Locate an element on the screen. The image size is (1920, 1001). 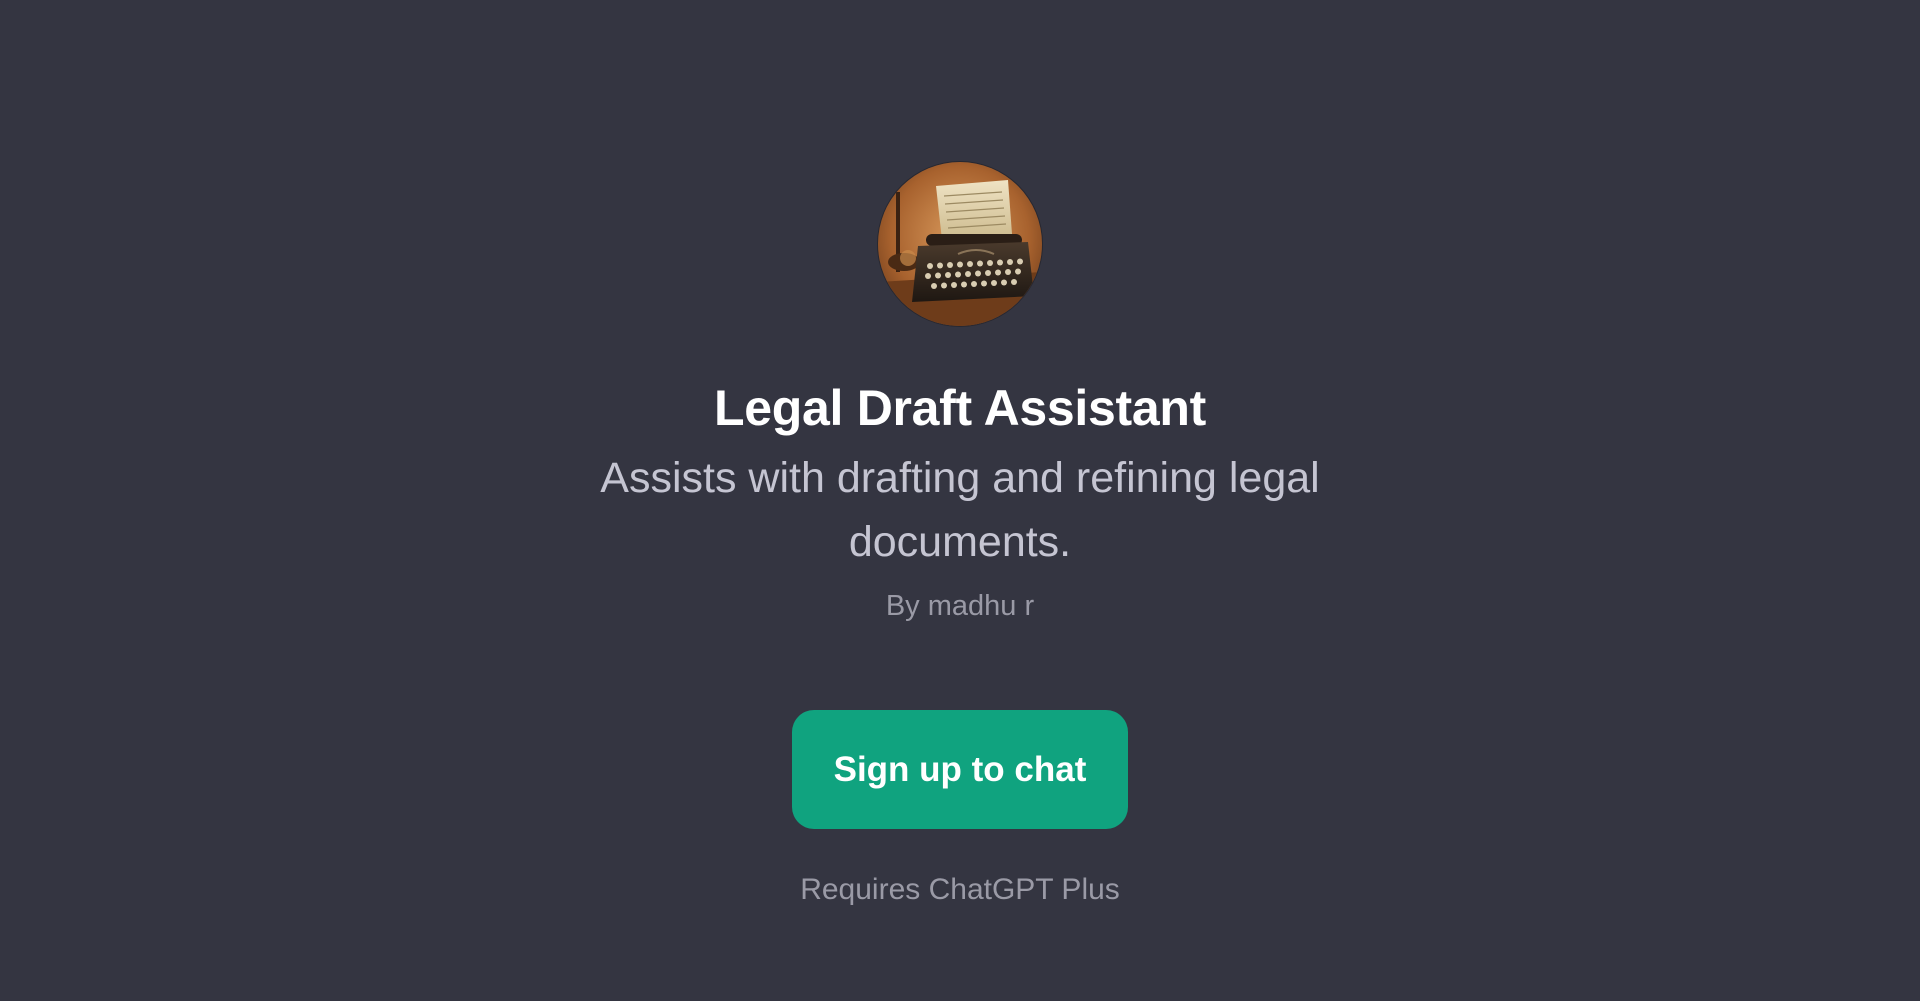
requirement-note: Requires ChatGPT Plus is located at coordinates (960, 889).